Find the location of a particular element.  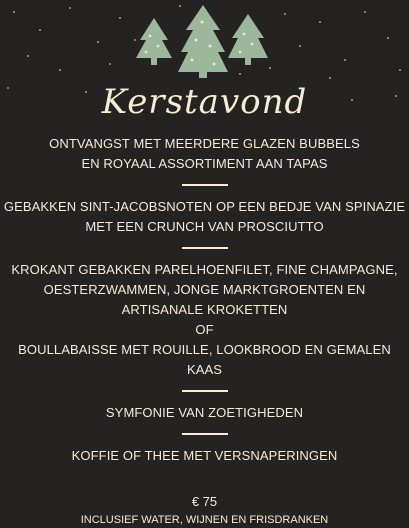

course-dessert: SYMFONIE VAN ZOETIGHEDEN is located at coordinates (204, 413).